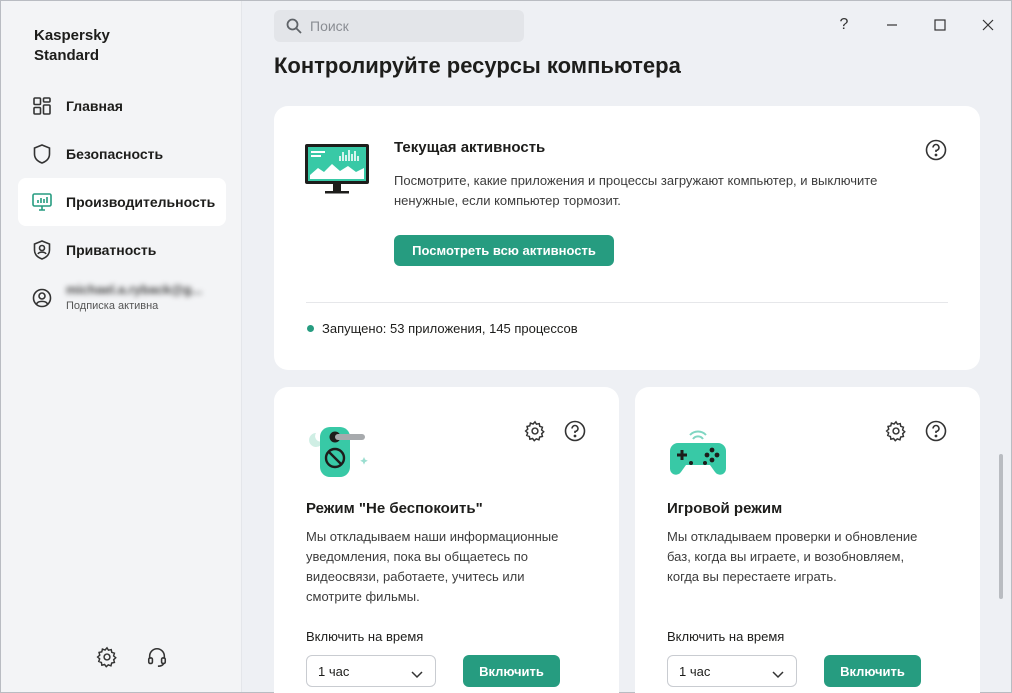 This screenshot has height=693, width=1012. Describe the element at coordinates (394, 508) in the screenshot. I see `dnd-title: Режим "Не беспокоить"` at that location.